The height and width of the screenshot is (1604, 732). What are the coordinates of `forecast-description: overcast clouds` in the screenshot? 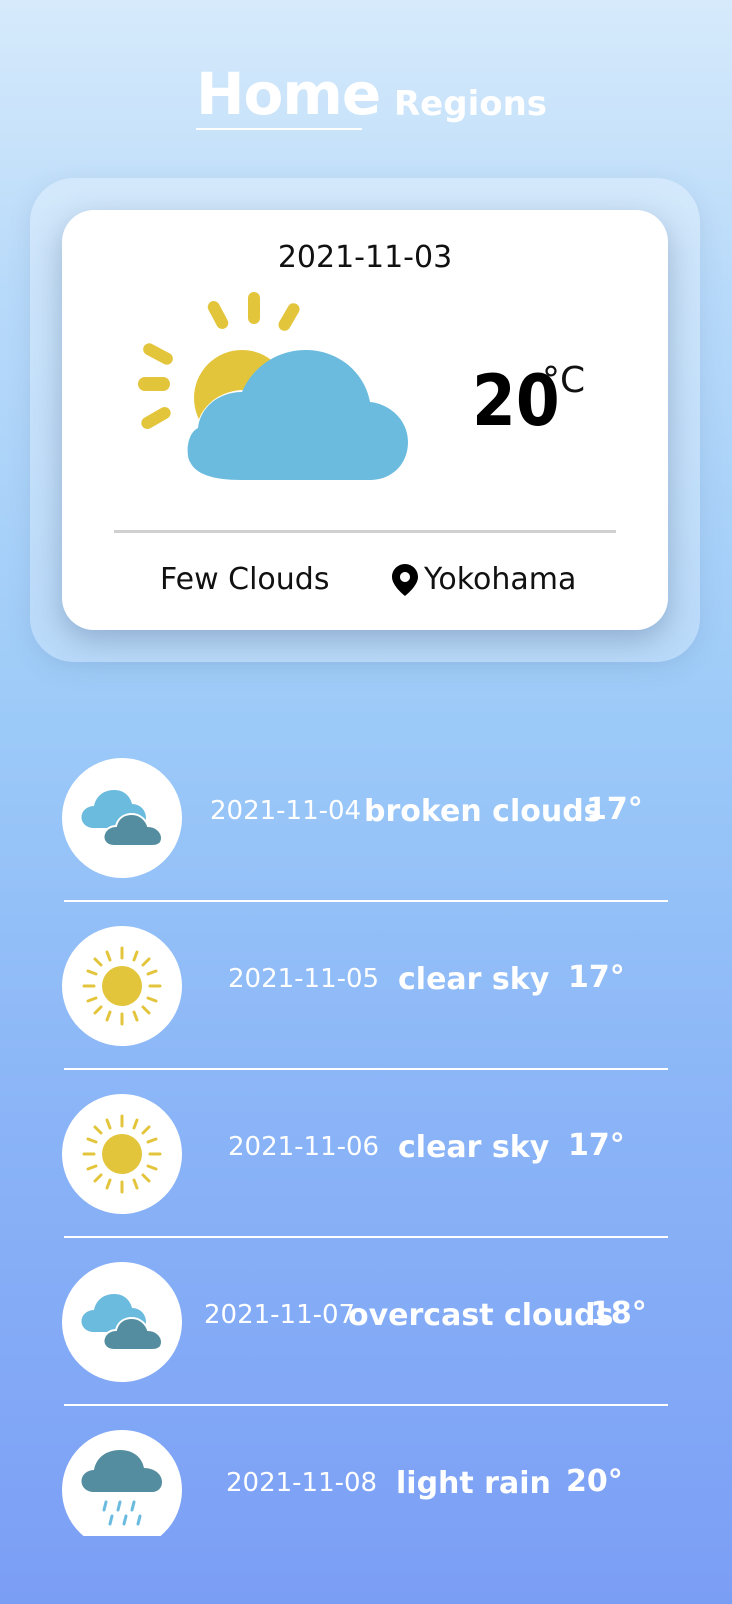 It's located at (481, 1315).